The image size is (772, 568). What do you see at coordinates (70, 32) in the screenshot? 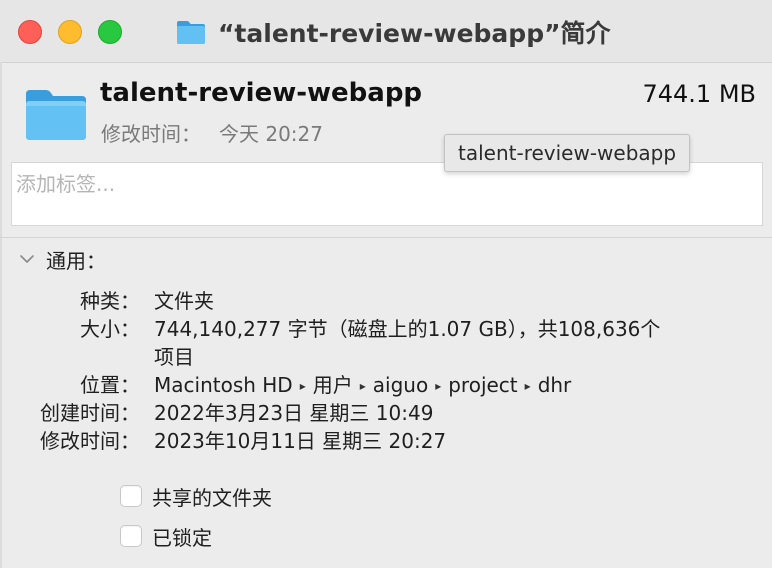
I see `minimize-button` at bounding box center [70, 32].